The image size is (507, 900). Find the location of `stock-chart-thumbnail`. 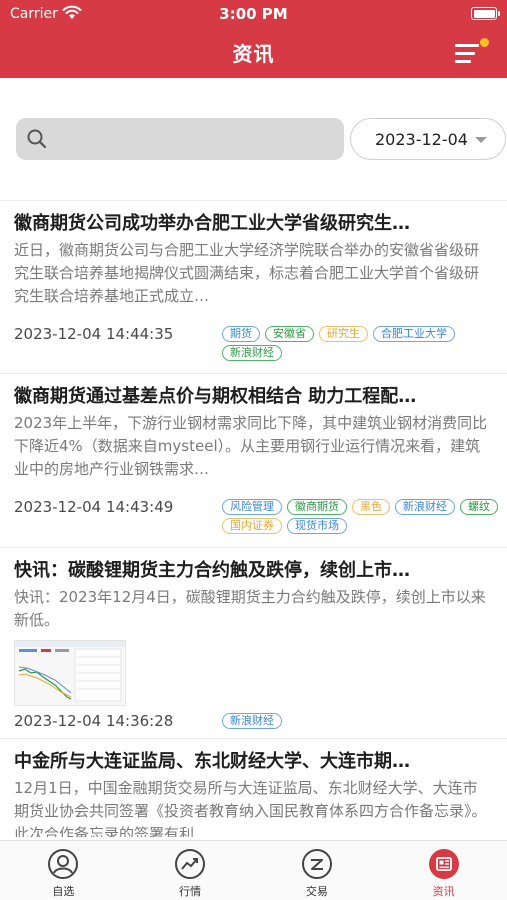

stock-chart-thumbnail is located at coordinates (70, 673).